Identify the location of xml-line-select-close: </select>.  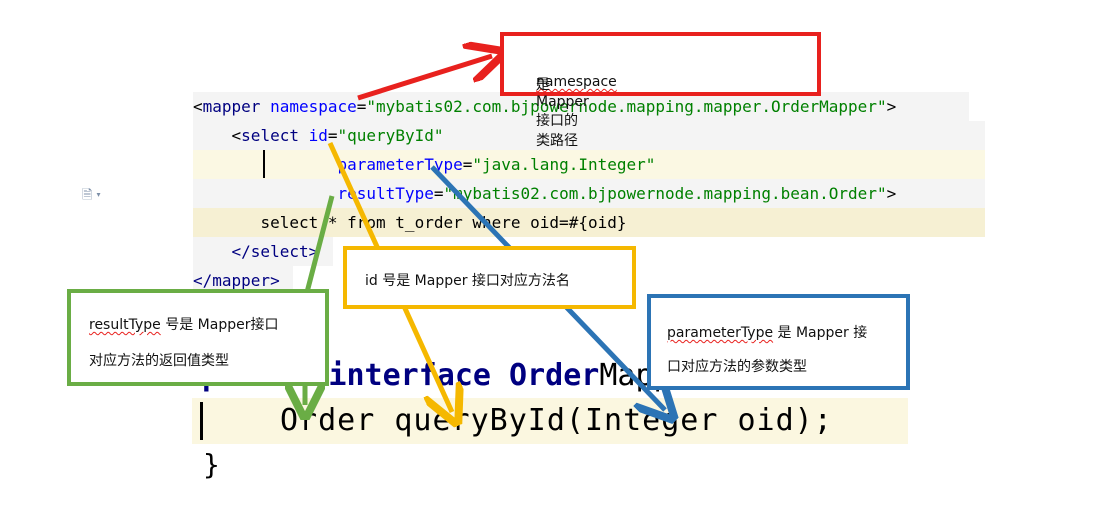
(263, 251).